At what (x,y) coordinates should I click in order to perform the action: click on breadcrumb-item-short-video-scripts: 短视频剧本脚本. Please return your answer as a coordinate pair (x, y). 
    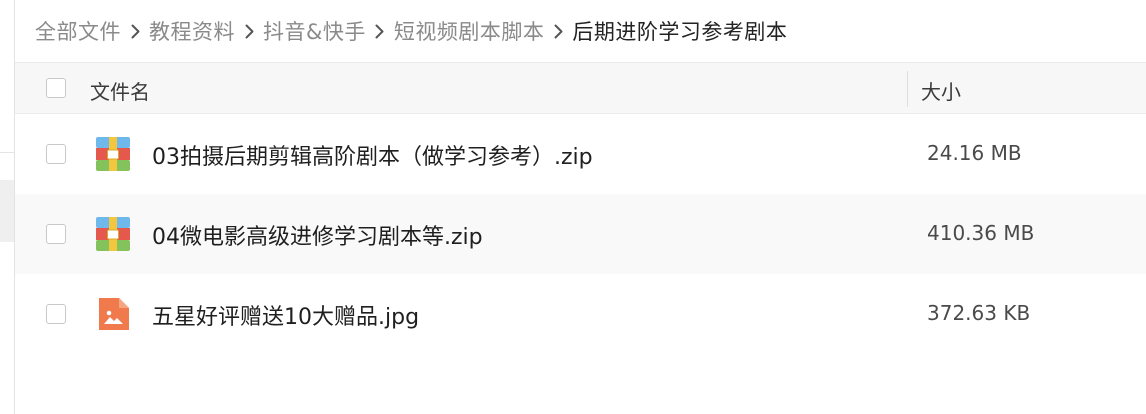
    Looking at the image, I should click on (469, 31).